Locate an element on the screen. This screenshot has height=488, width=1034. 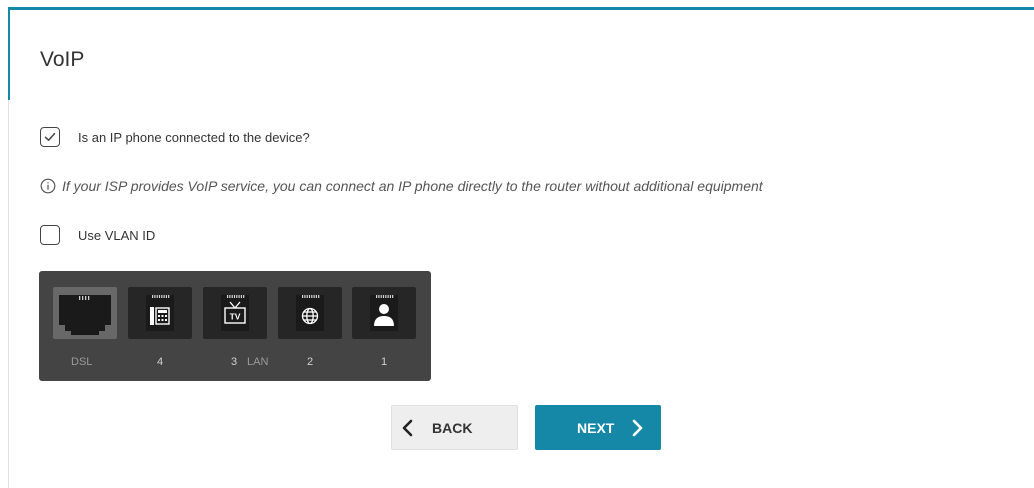
back-button: BACK is located at coordinates (454, 427).